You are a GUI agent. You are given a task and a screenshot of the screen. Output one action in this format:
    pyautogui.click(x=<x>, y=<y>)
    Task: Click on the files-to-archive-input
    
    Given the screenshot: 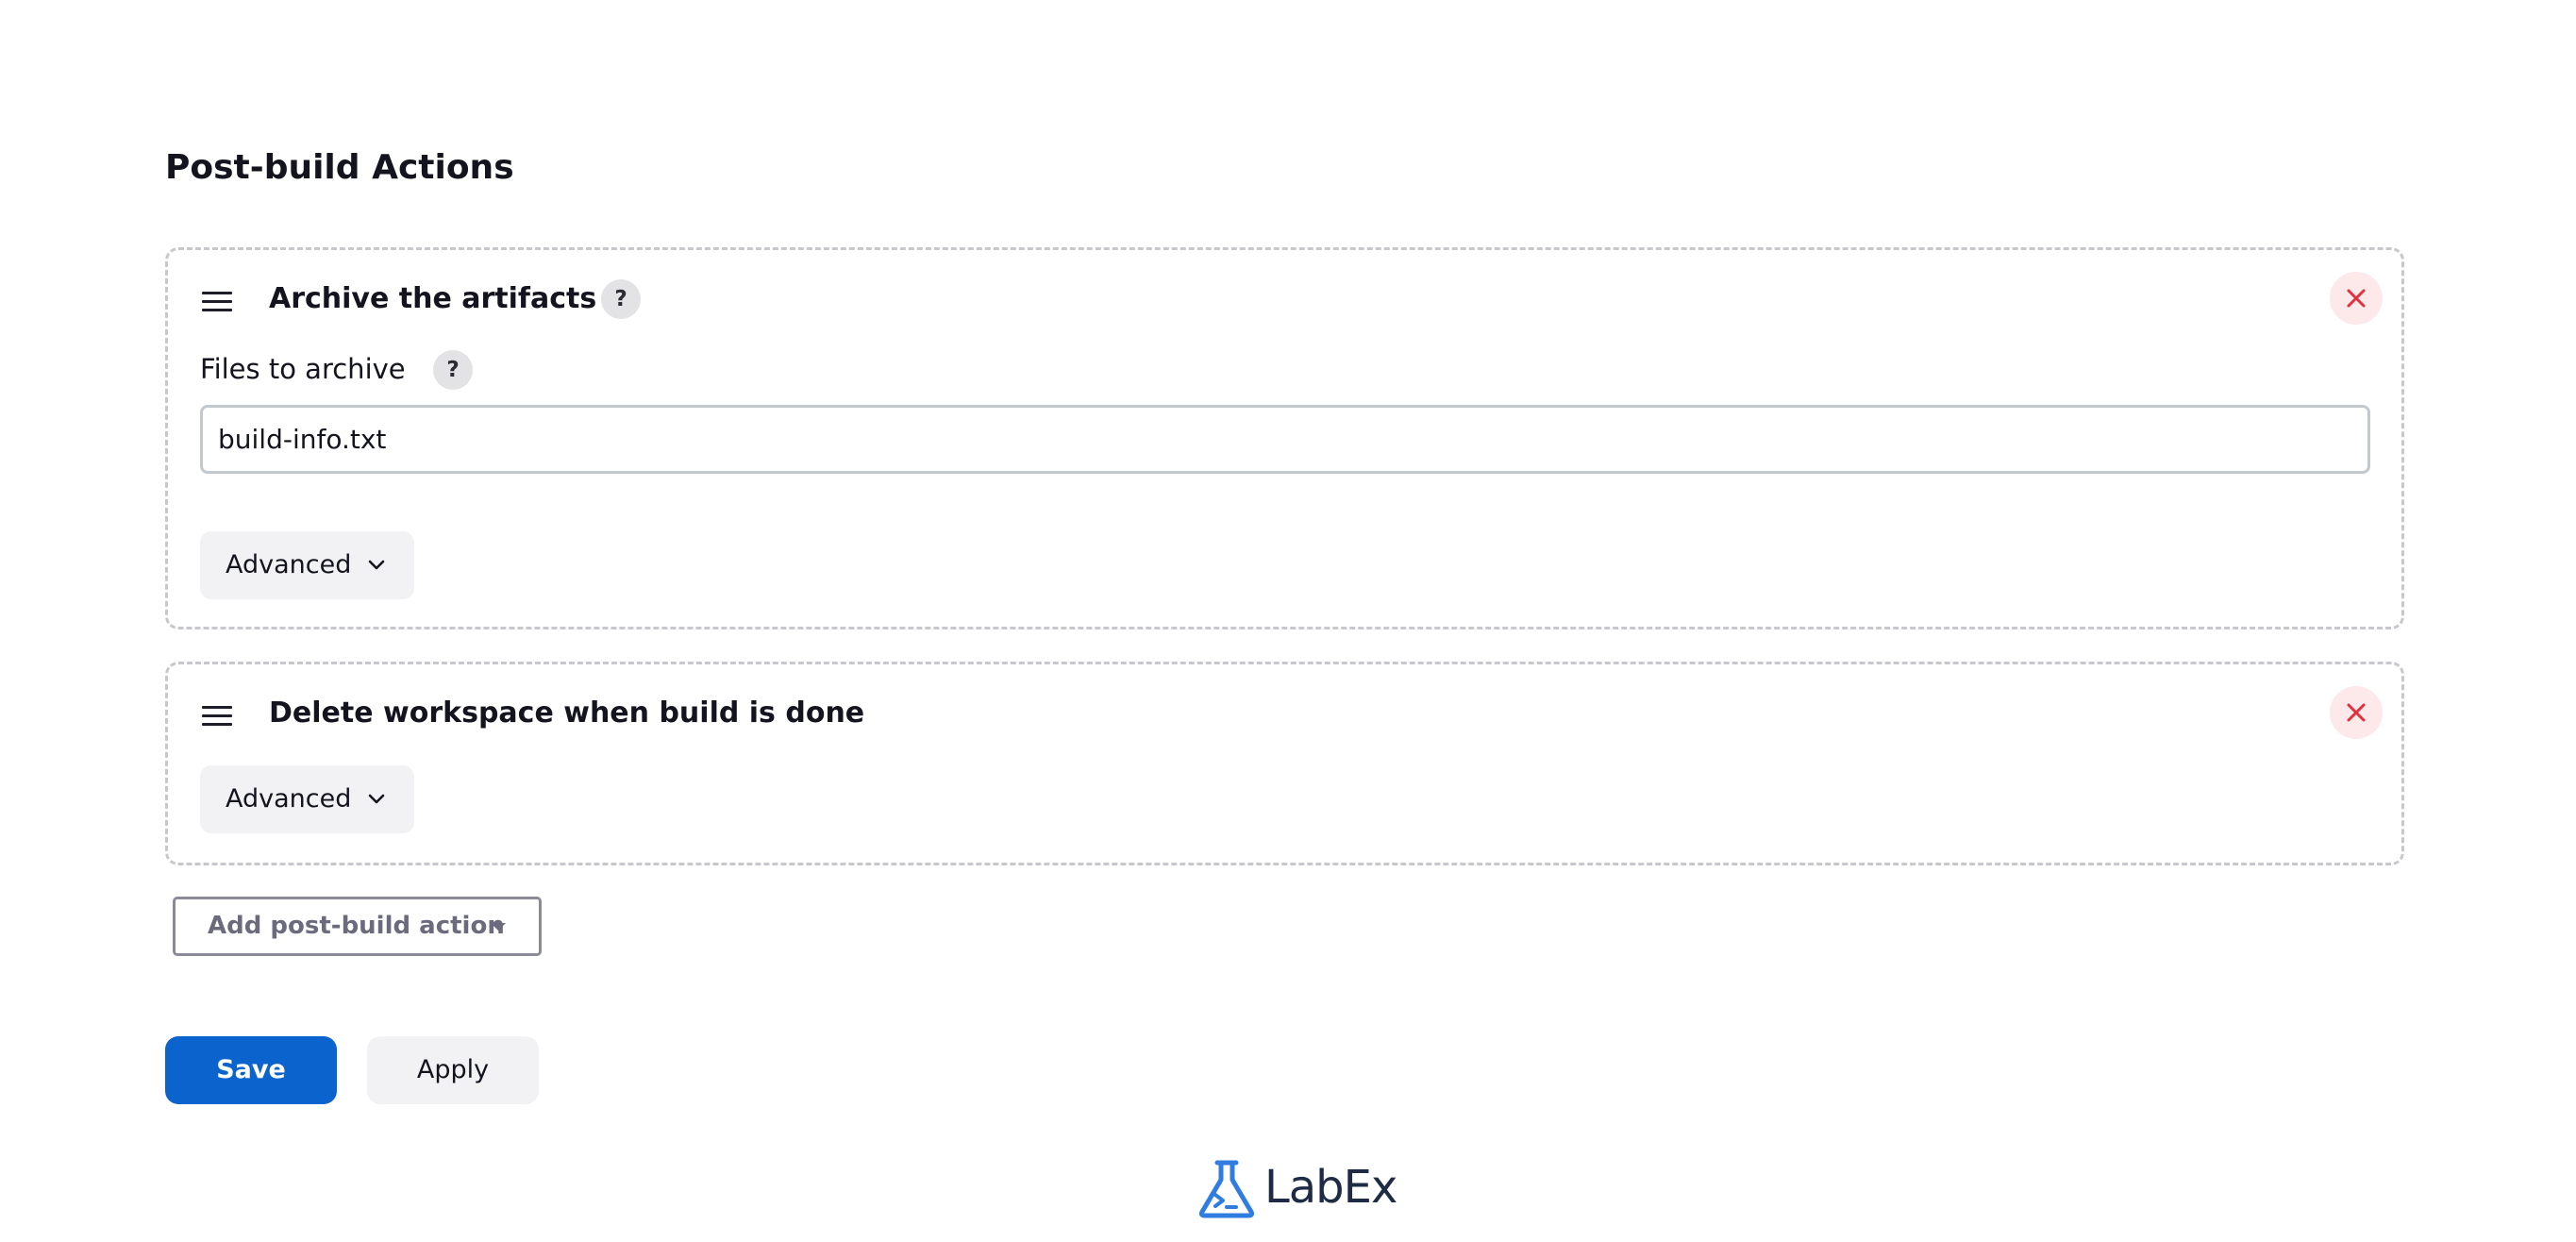 What is the action you would take?
    pyautogui.click(x=1285, y=440)
    